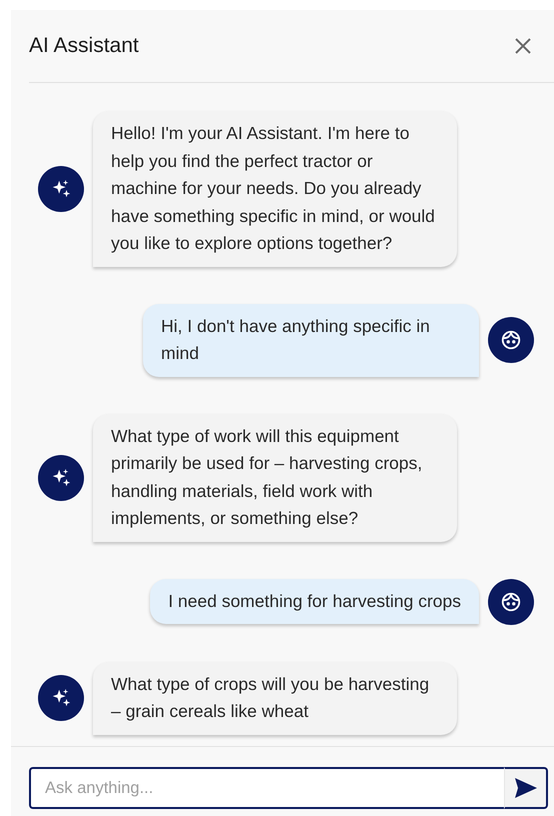  Describe the element at coordinates (523, 46) in the screenshot. I see `close-icon` at that location.